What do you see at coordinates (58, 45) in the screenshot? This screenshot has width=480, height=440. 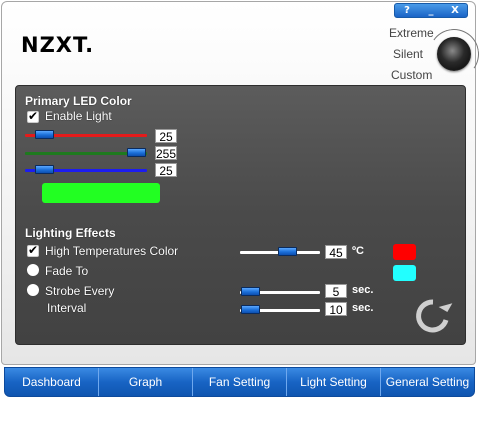 I see `nzxt-logo: NZXT.` at bounding box center [58, 45].